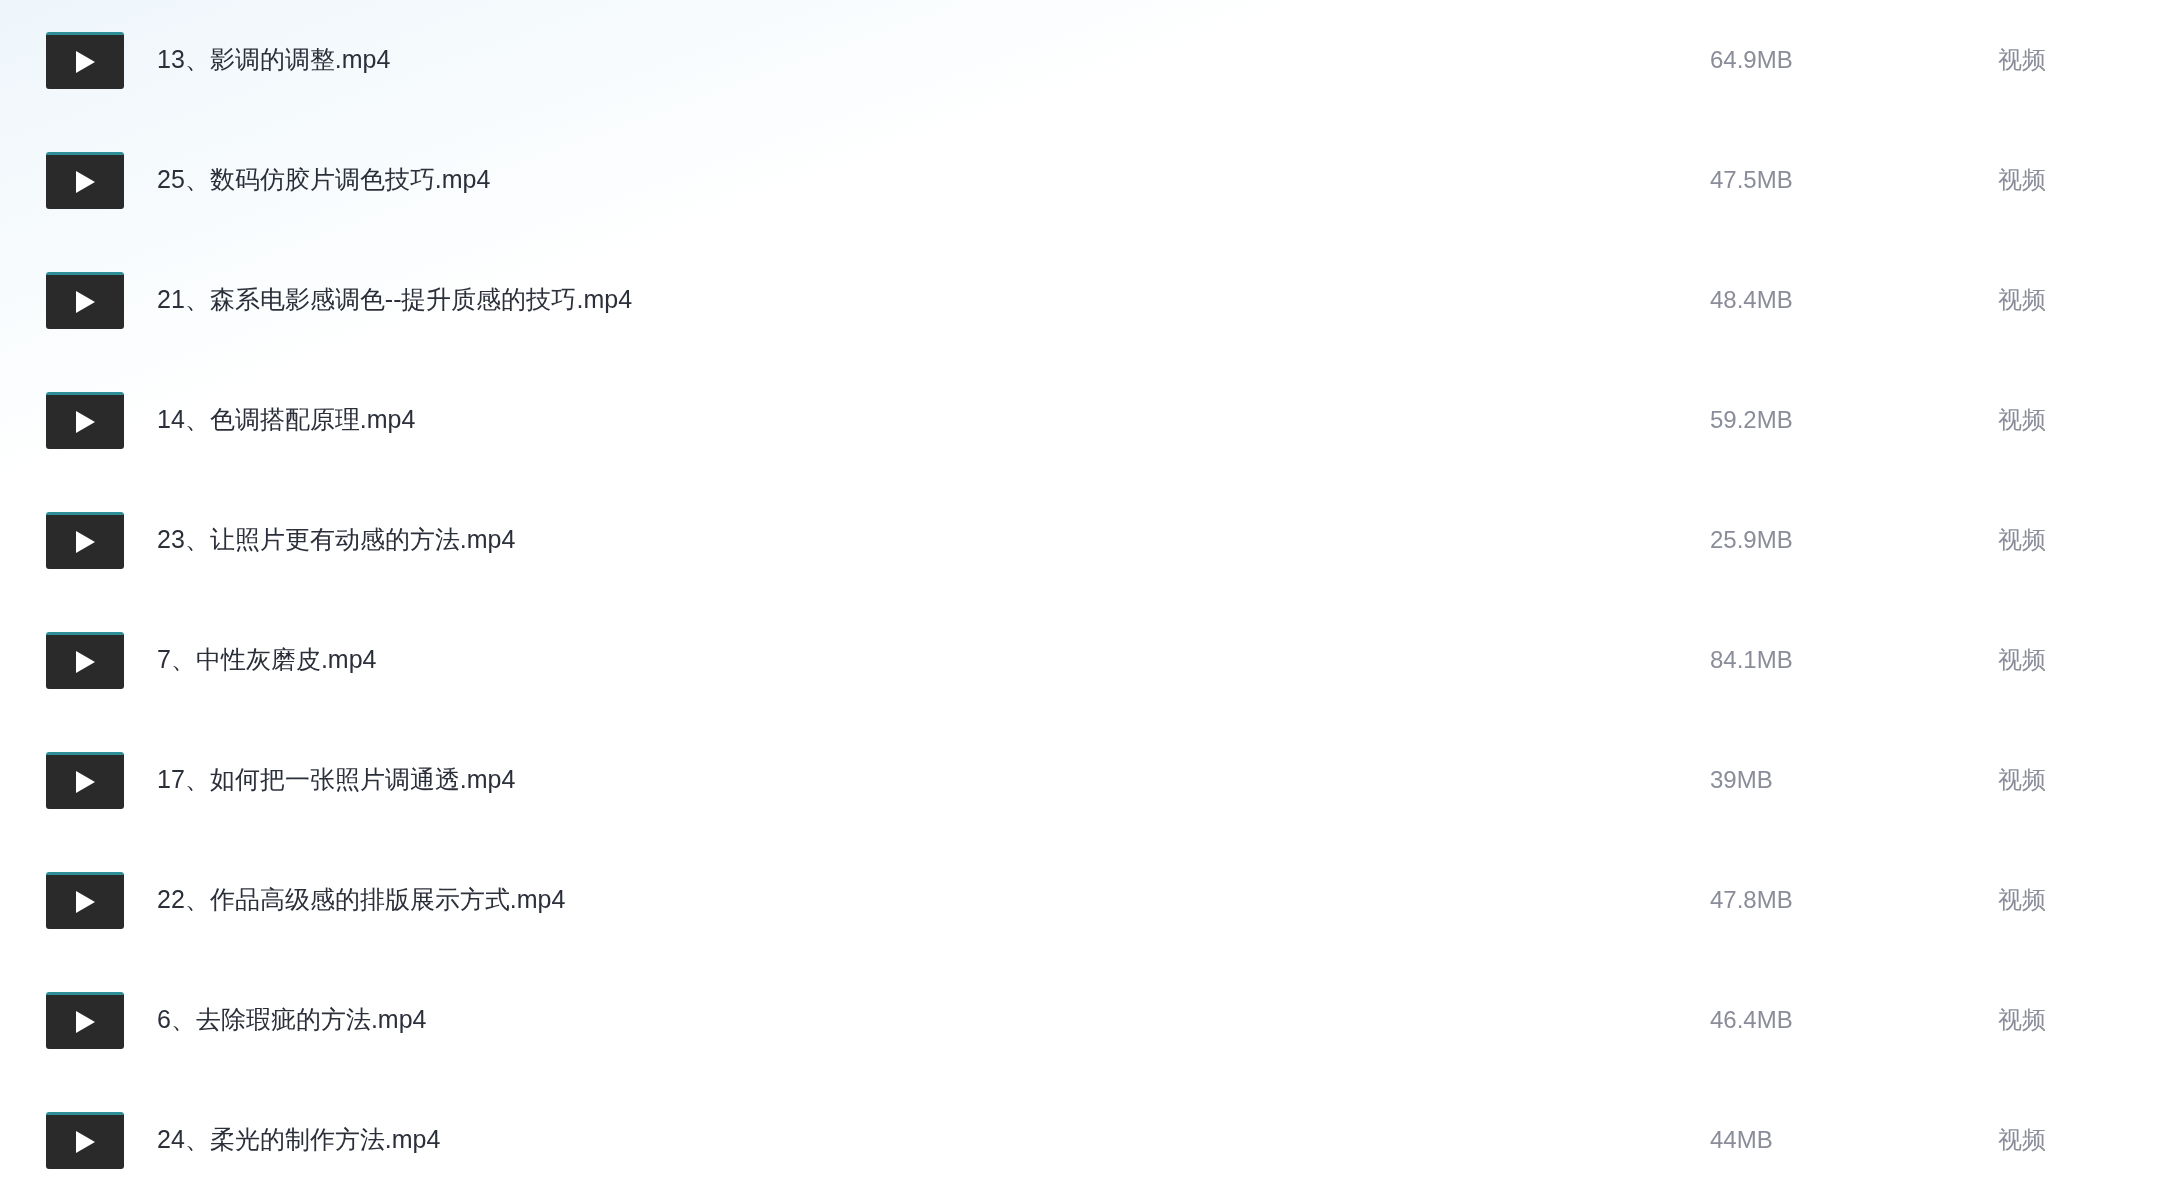 The height and width of the screenshot is (1192, 2162). I want to click on file-size: 25.9MB, so click(1752, 540).